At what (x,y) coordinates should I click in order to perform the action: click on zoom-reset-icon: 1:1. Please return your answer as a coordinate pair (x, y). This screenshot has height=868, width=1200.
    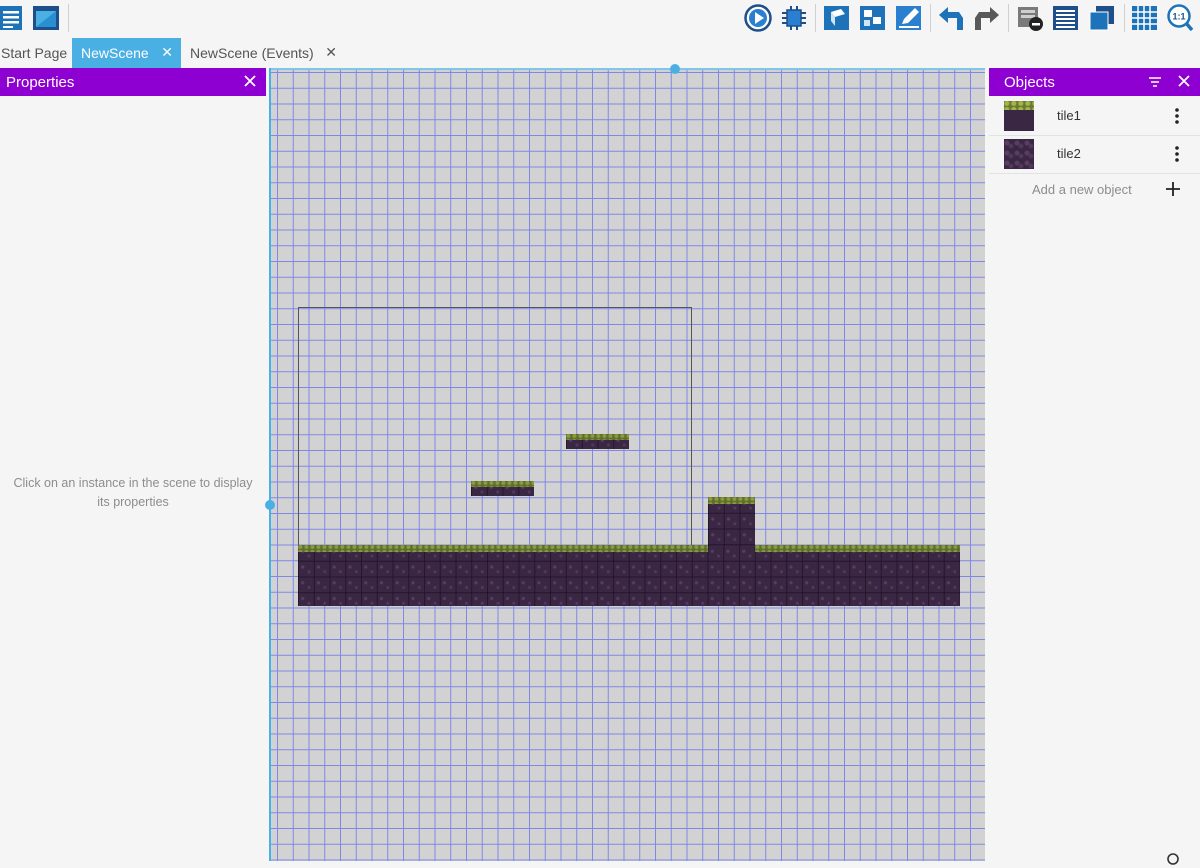
    Looking at the image, I should click on (1180, 18).